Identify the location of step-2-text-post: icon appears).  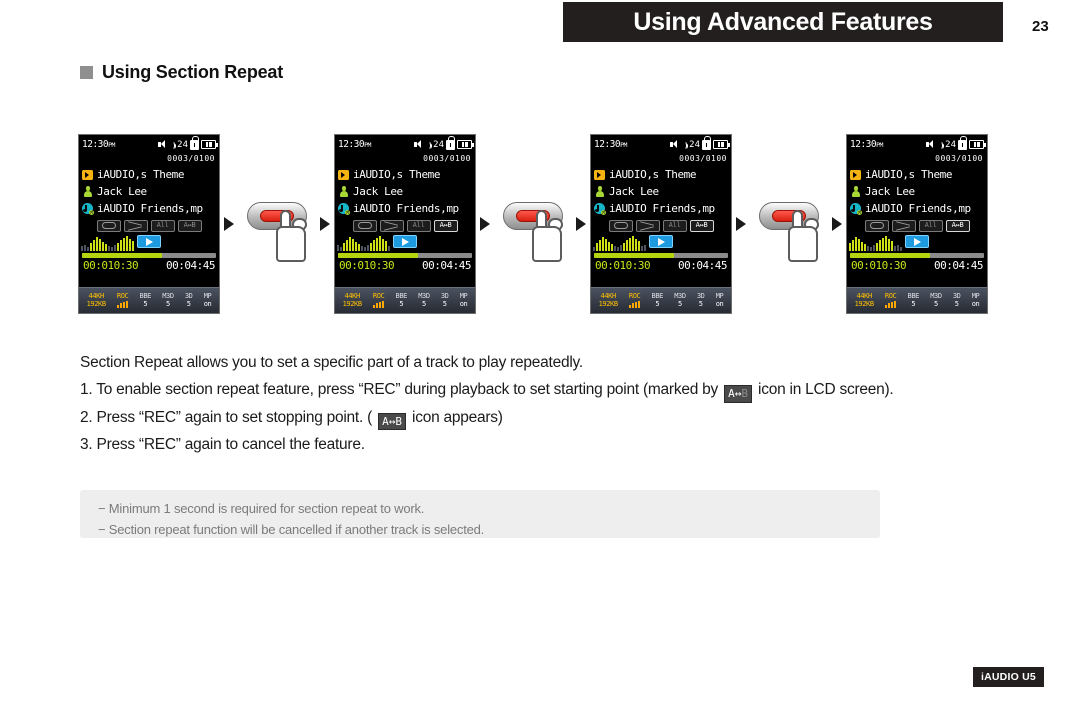
(457, 417).